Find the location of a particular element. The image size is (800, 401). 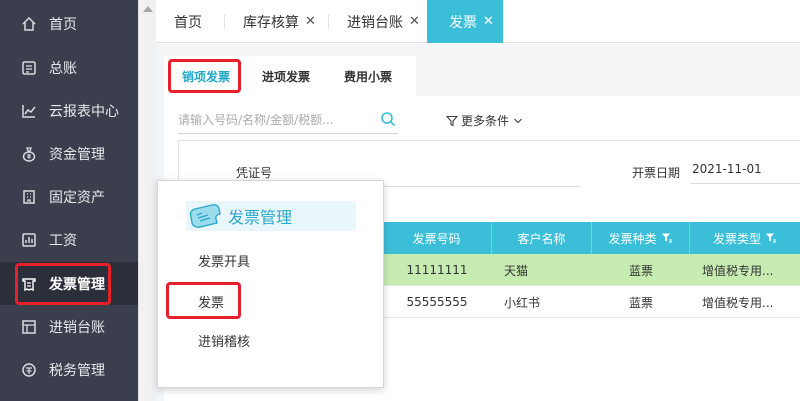

column-label: 发票类型 is located at coordinates (736, 238).